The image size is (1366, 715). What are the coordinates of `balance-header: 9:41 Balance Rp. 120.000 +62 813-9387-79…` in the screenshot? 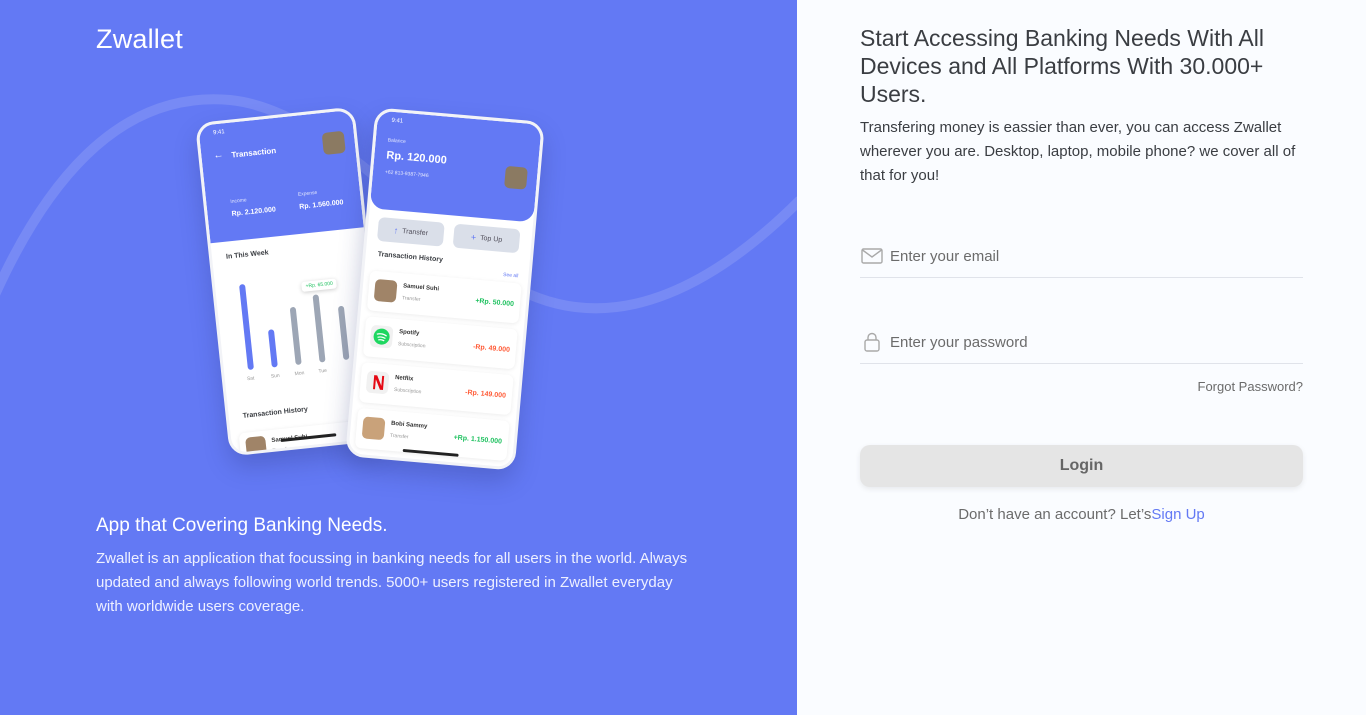 It's located at (455, 166).